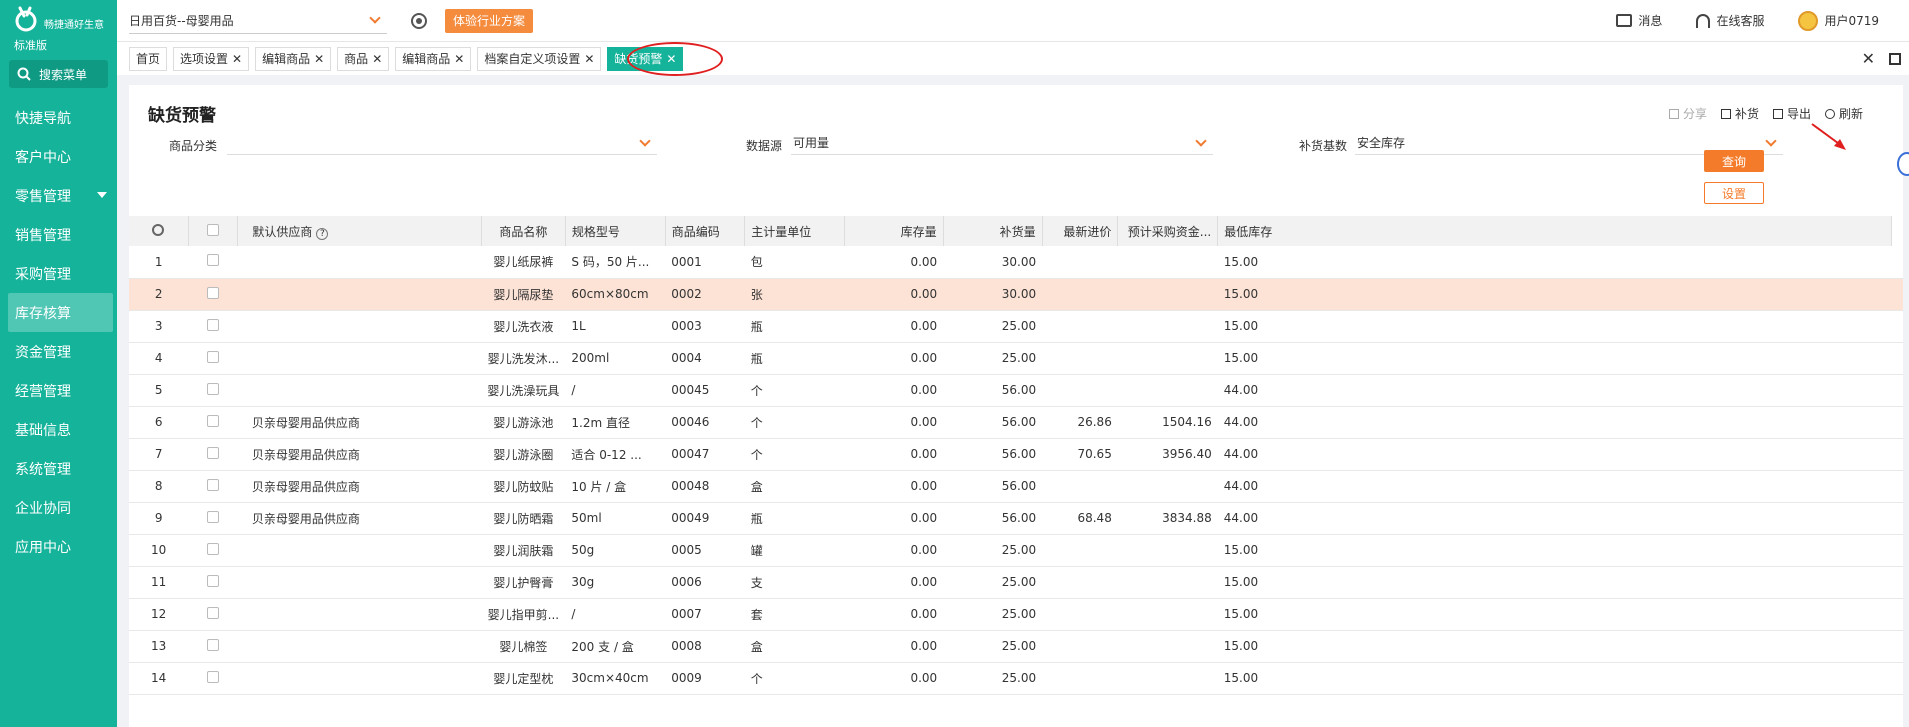 The image size is (1909, 727). What do you see at coordinates (1868, 58) in the screenshot?
I see `close-all-icon: ✕` at bounding box center [1868, 58].